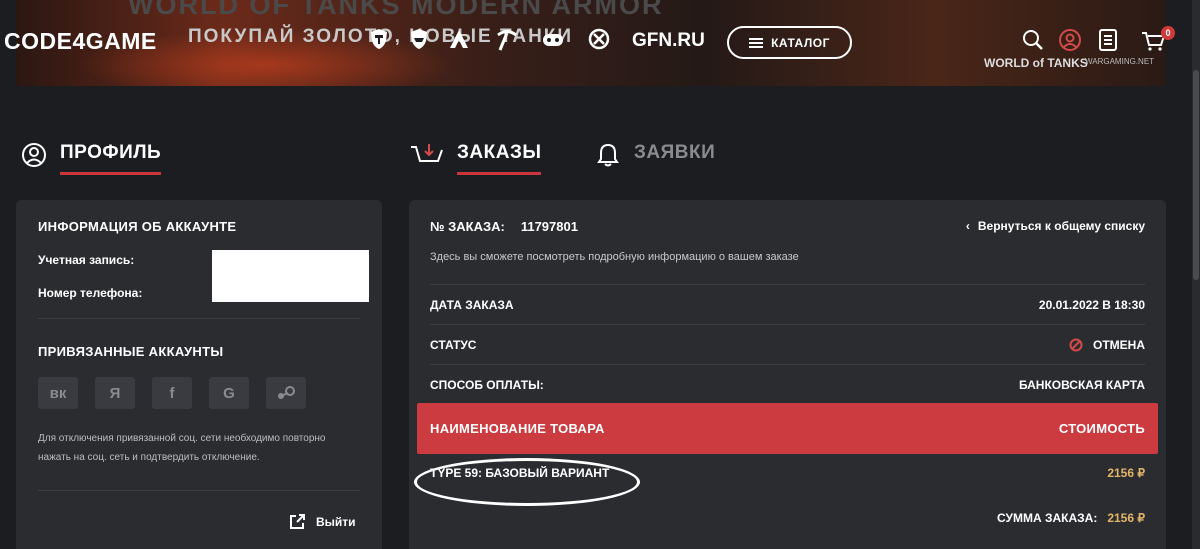 The width and height of the screenshot is (1200, 549). What do you see at coordinates (379, 41) in the screenshot?
I see `wot-shield-icon` at bounding box center [379, 41].